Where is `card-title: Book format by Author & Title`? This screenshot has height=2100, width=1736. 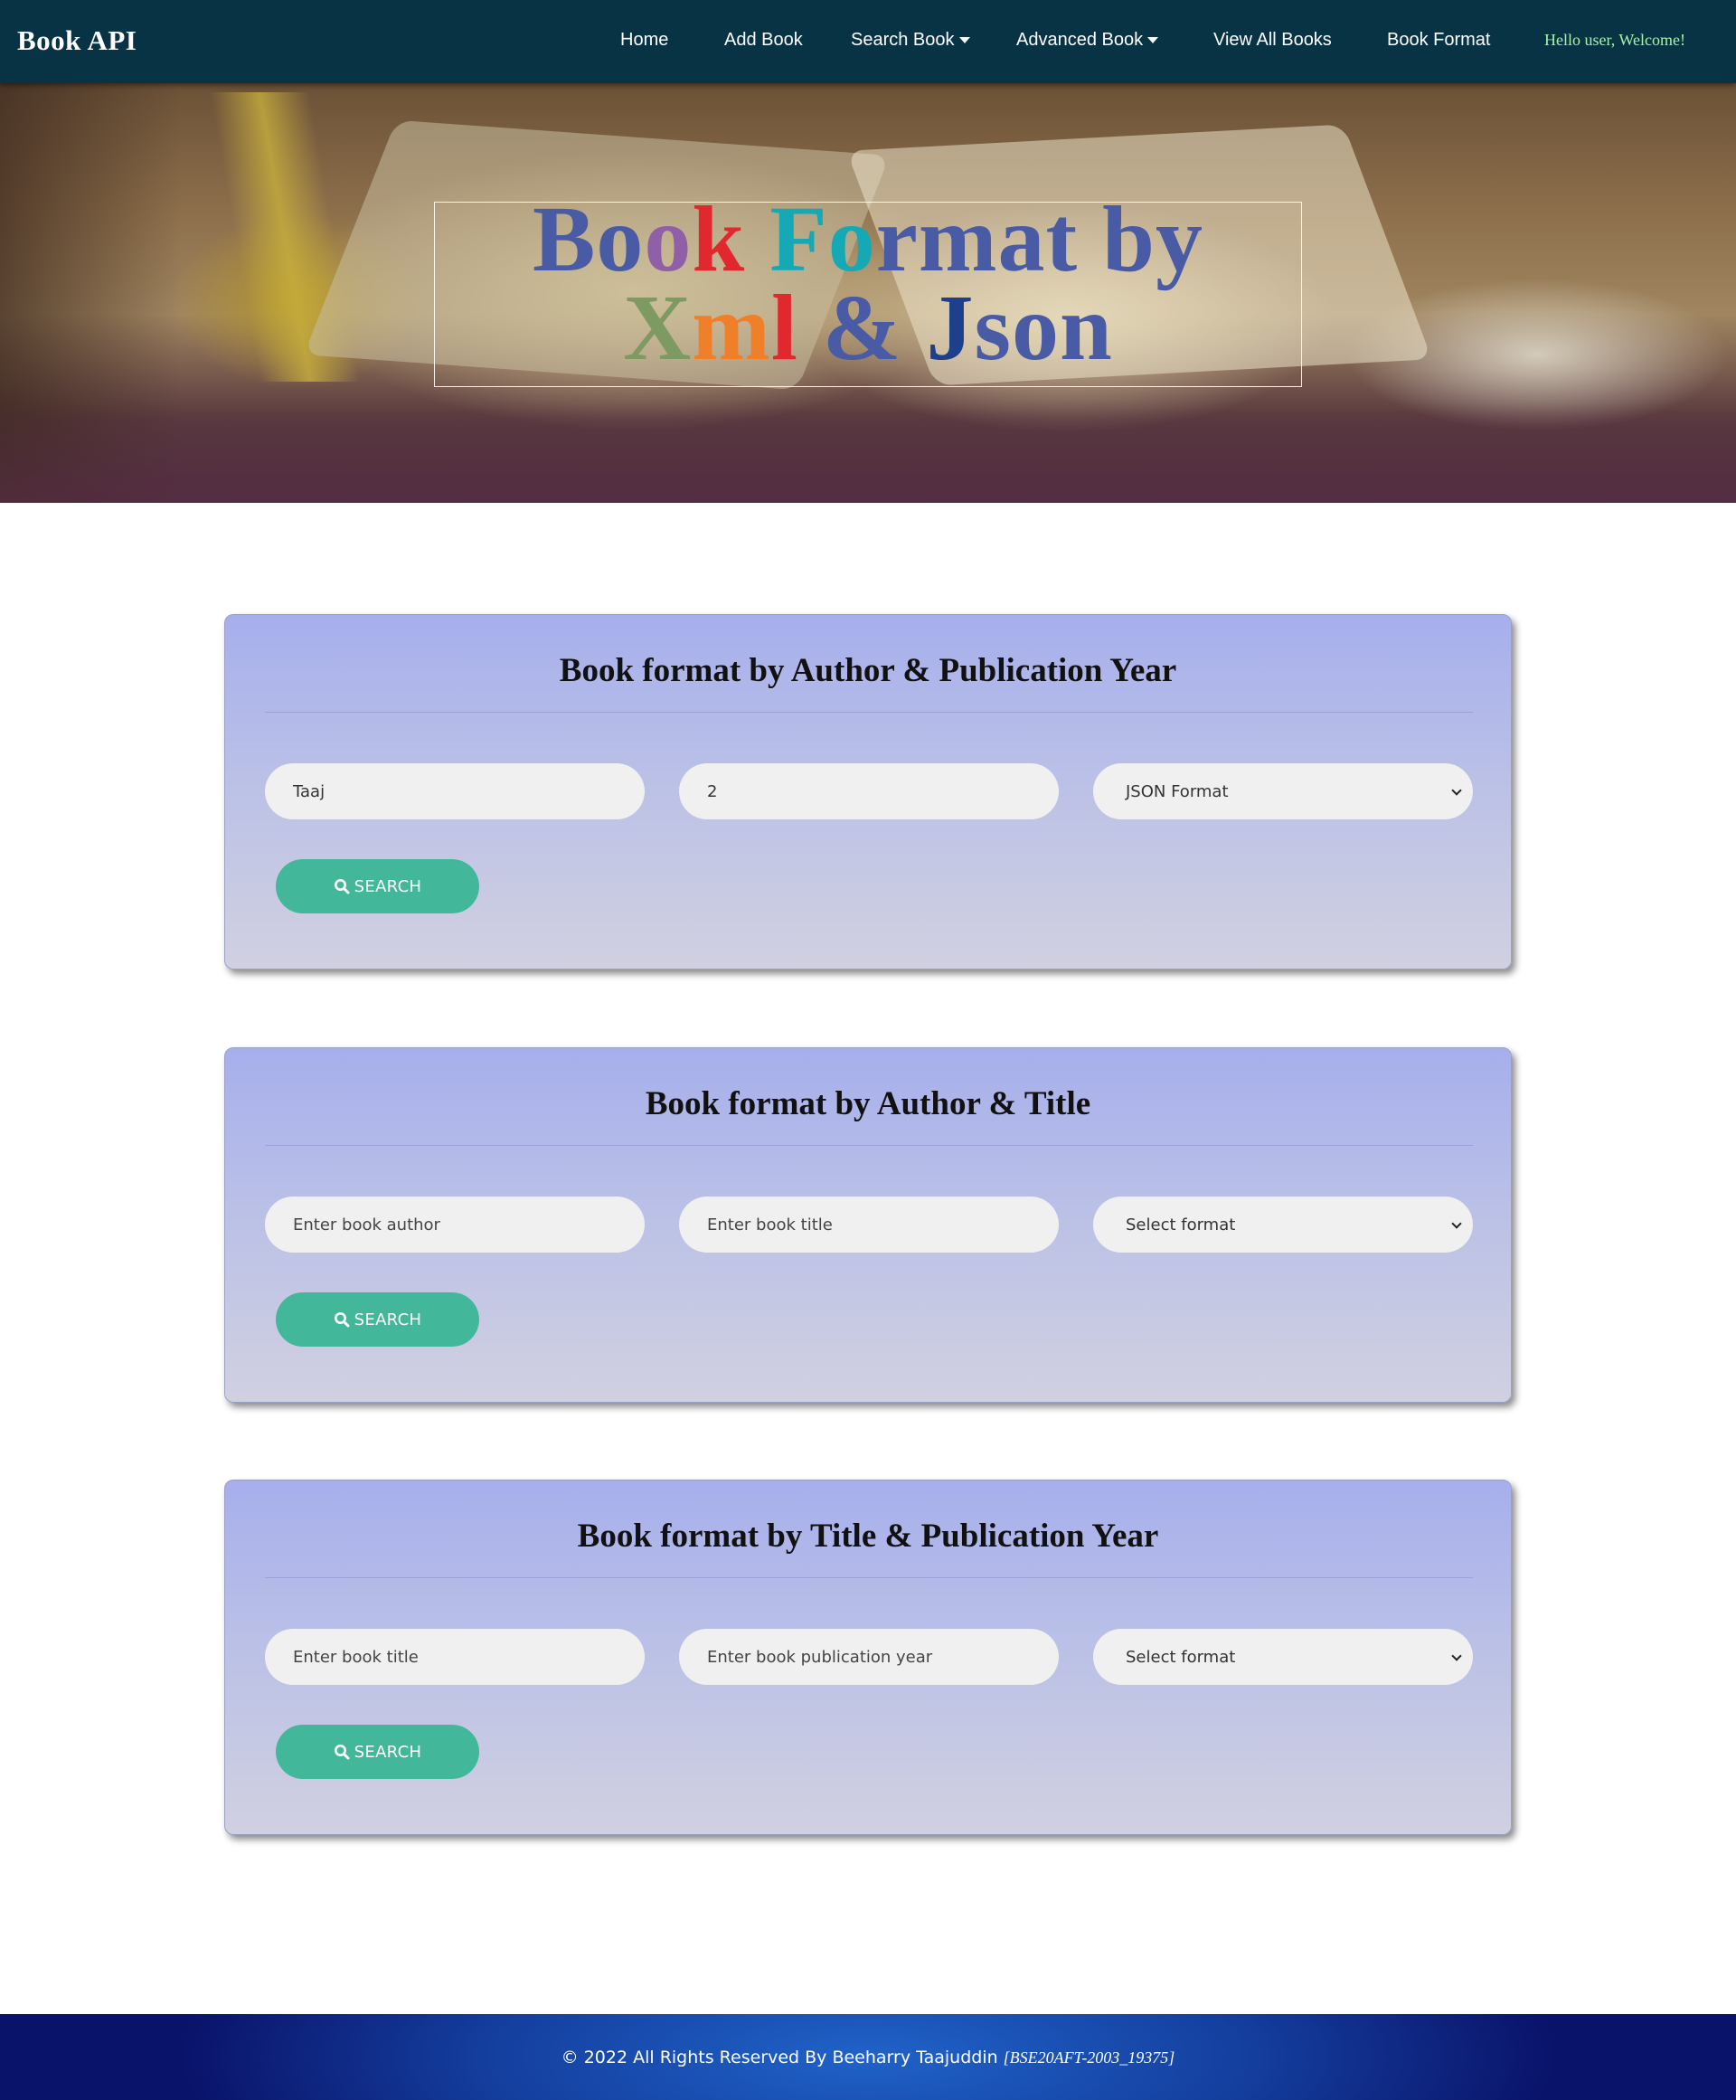 card-title: Book format by Author & Title is located at coordinates (868, 1103).